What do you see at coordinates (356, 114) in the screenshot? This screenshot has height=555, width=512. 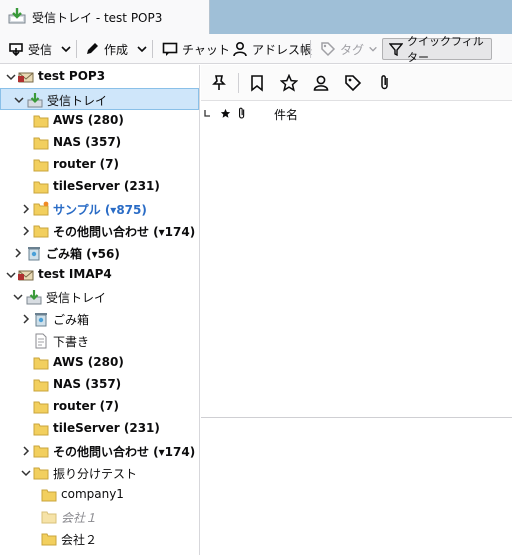 I see `message-list-header: 件名` at bounding box center [356, 114].